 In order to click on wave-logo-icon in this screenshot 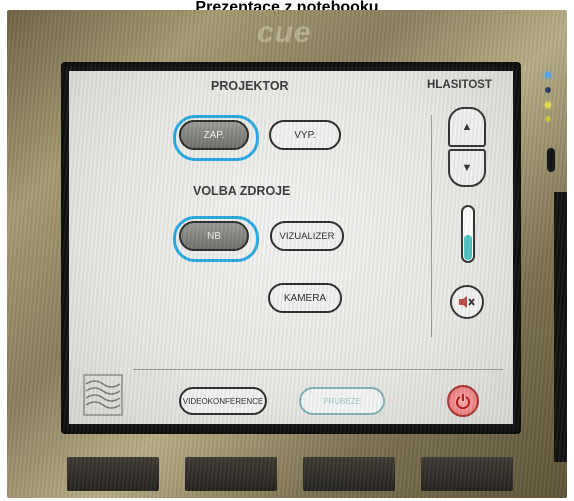, I will do `click(103, 395)`.